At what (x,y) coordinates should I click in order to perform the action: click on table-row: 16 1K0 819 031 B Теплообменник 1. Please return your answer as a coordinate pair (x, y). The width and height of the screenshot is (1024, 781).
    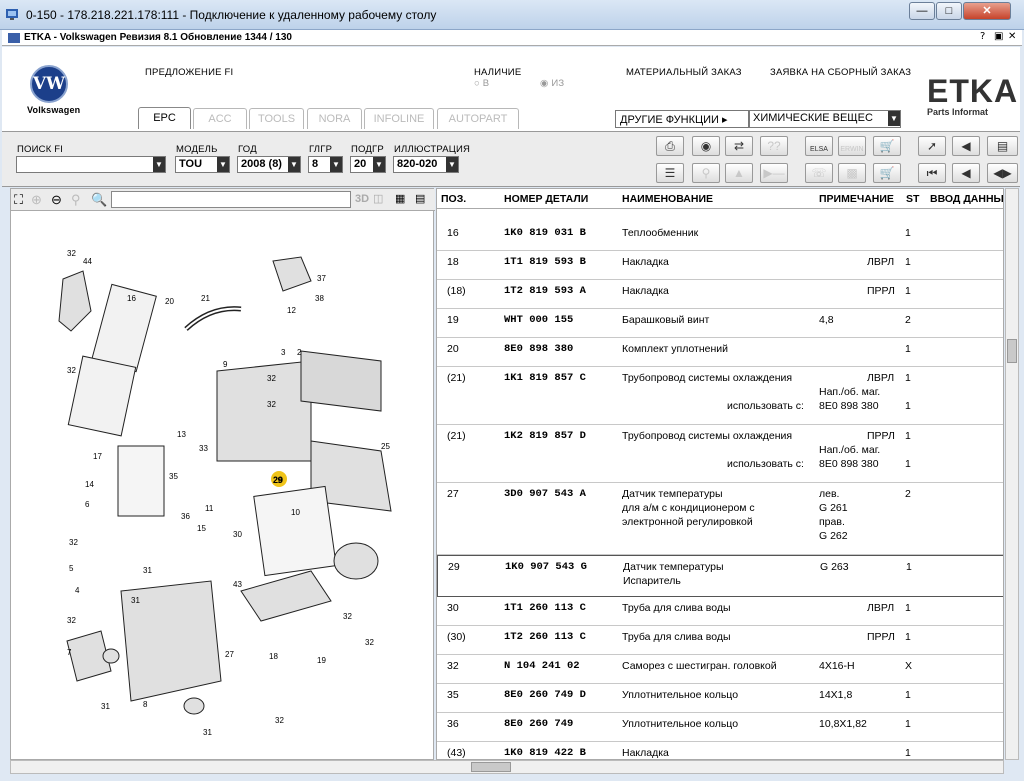
    Looking at the image, I should click on (720, 236).